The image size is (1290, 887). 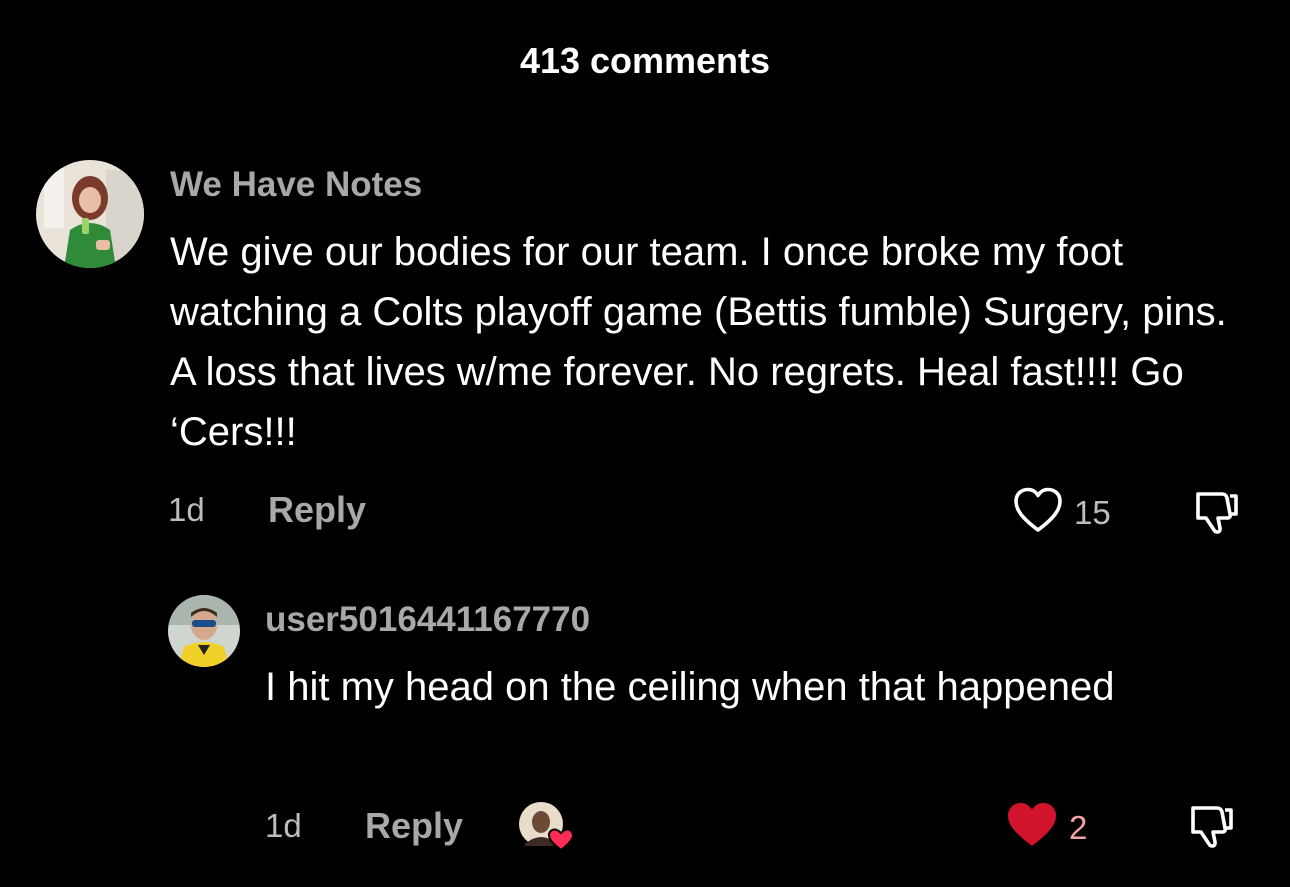 What do you see at coordinates (296, 185) in the screenshot?
I see `comment-username: We Have Notes` at bounding box center [296, 185].